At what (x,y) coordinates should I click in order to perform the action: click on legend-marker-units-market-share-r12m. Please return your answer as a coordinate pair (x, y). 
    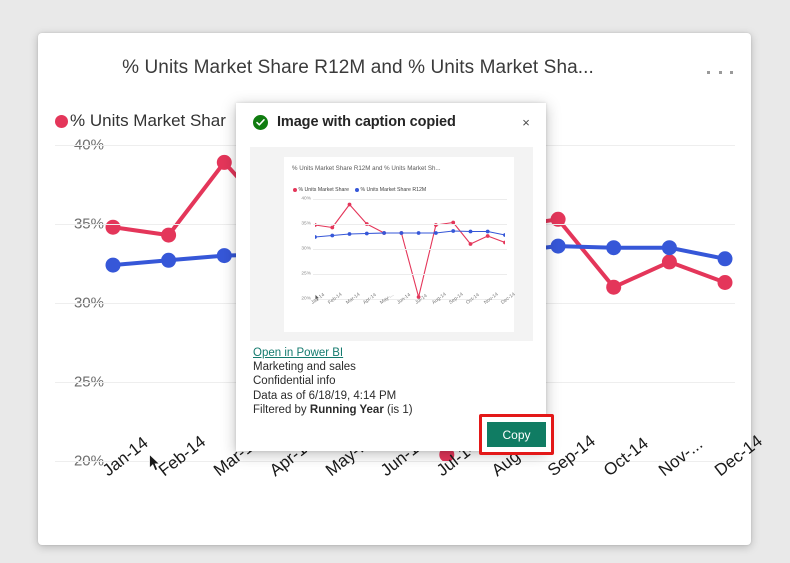
    Looking at the image, I should click on (356, 190).